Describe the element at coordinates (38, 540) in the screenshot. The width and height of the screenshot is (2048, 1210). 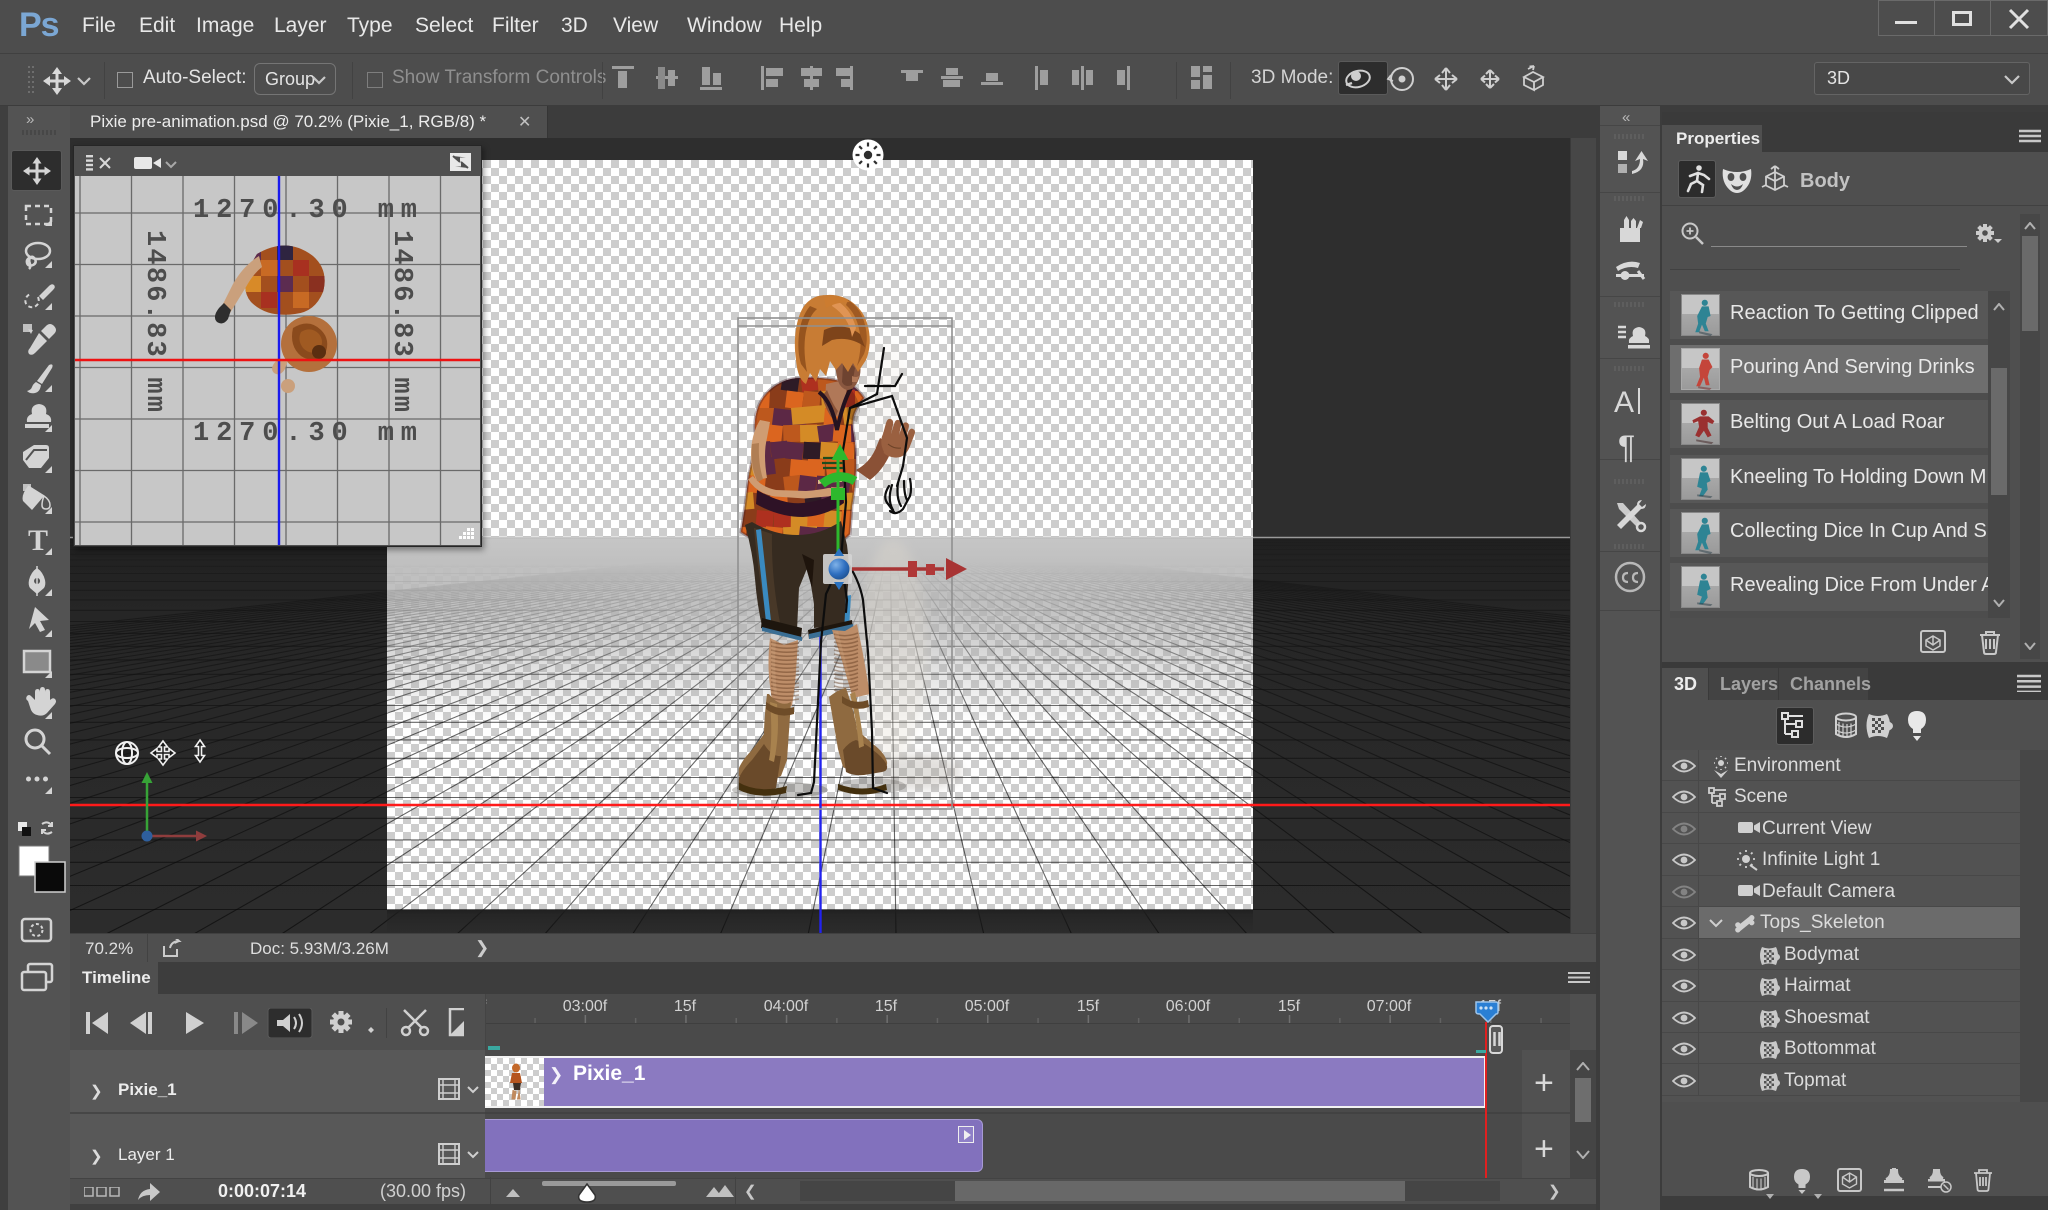
I see `svg-text: T` at that location.